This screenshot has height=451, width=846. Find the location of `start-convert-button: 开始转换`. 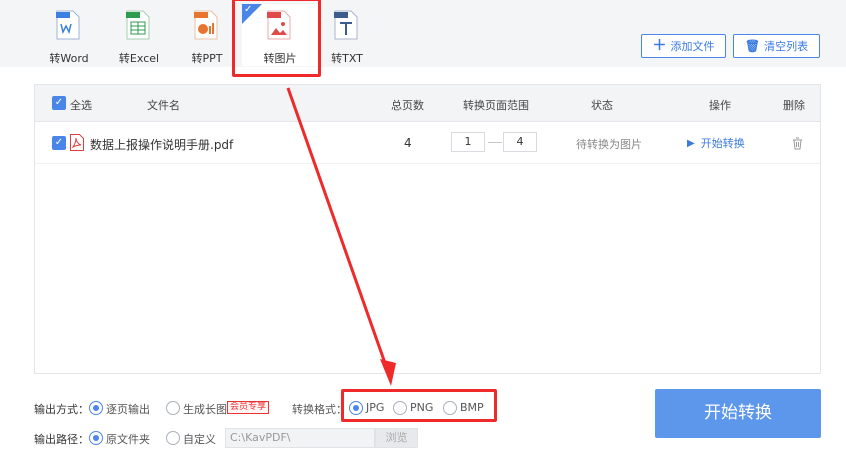

start-convert-button: 开始转换 is located at coordinates (738, 413).